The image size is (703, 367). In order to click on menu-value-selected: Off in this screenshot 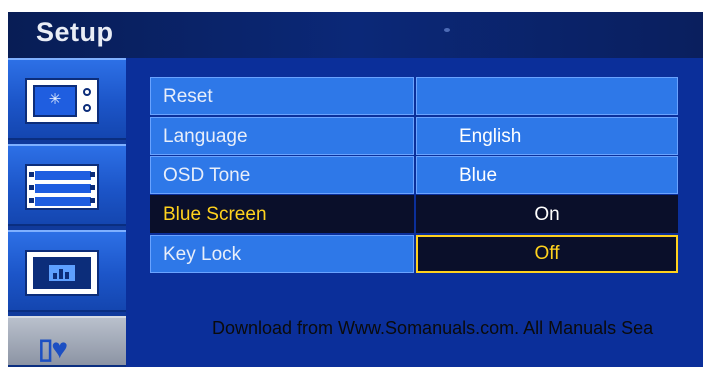, I will do `click(547, 254)`.